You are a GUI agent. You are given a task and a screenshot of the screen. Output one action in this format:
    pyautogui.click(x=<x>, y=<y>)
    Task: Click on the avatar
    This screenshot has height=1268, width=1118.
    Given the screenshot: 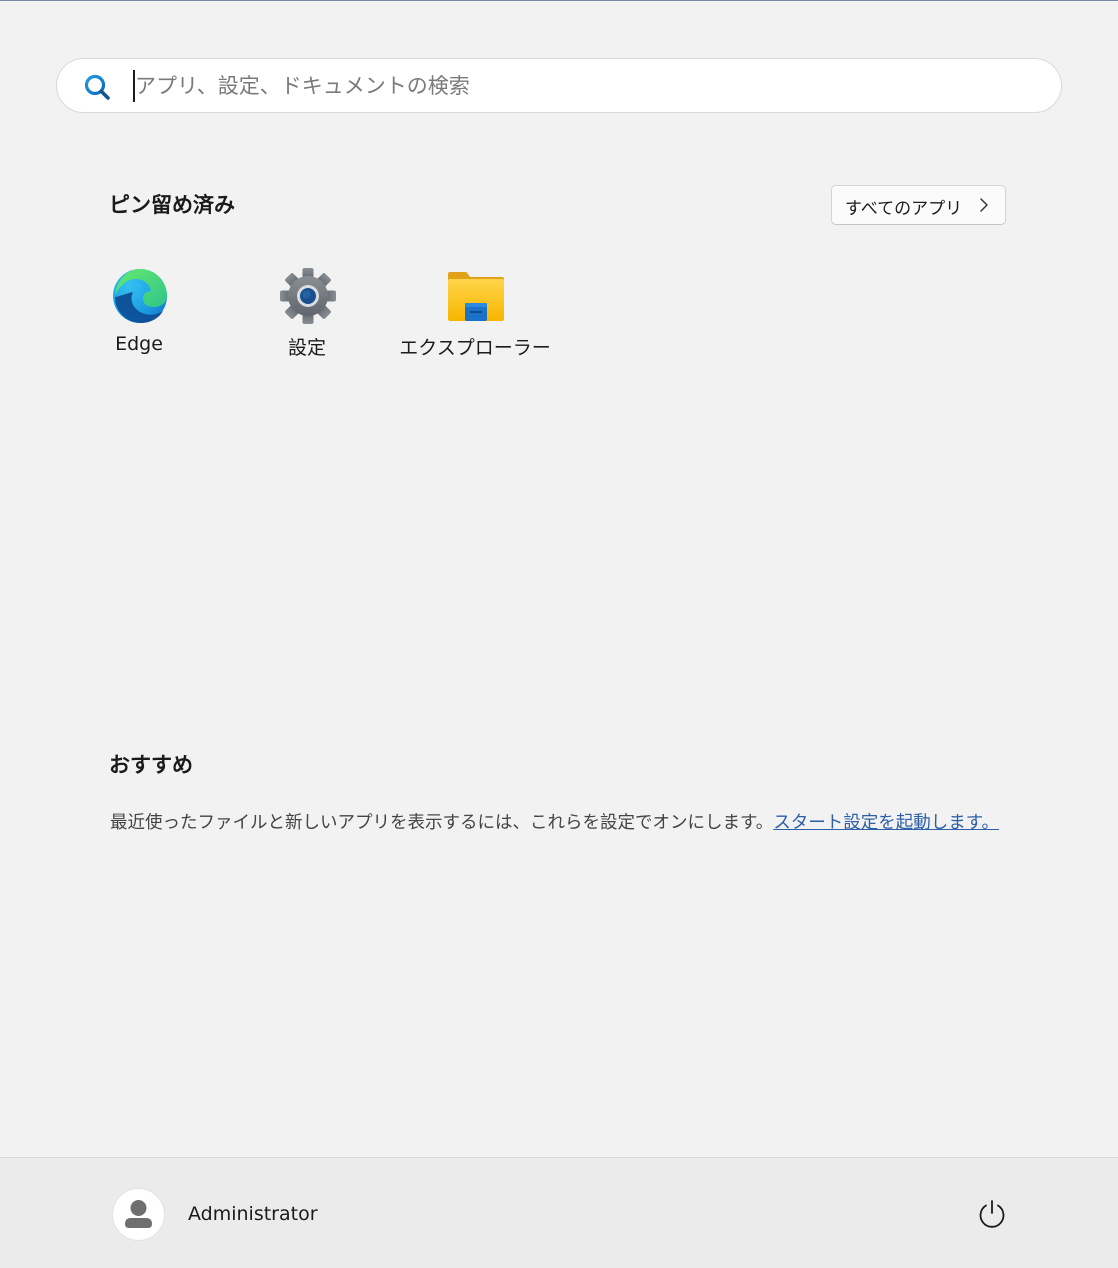 What is the action you would take?
    pyautogui.click(x=138, y=1214)
    